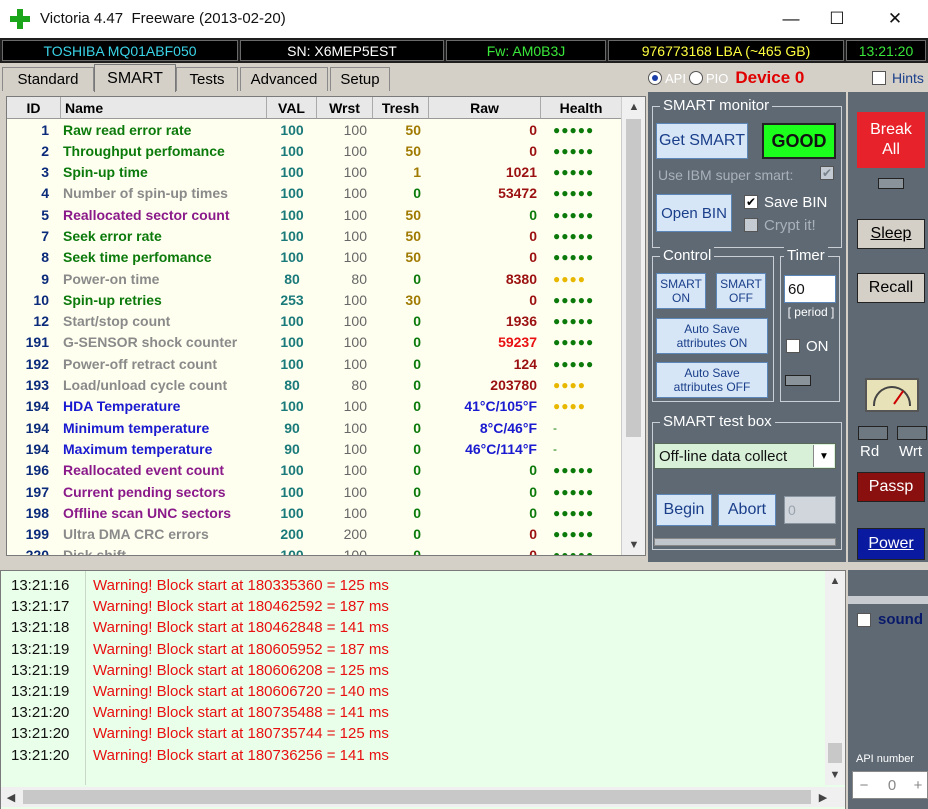  I want to click on table-row: 8 Seek time perfomance 100 100 50 0 ●●●●●, so click(314, 257).